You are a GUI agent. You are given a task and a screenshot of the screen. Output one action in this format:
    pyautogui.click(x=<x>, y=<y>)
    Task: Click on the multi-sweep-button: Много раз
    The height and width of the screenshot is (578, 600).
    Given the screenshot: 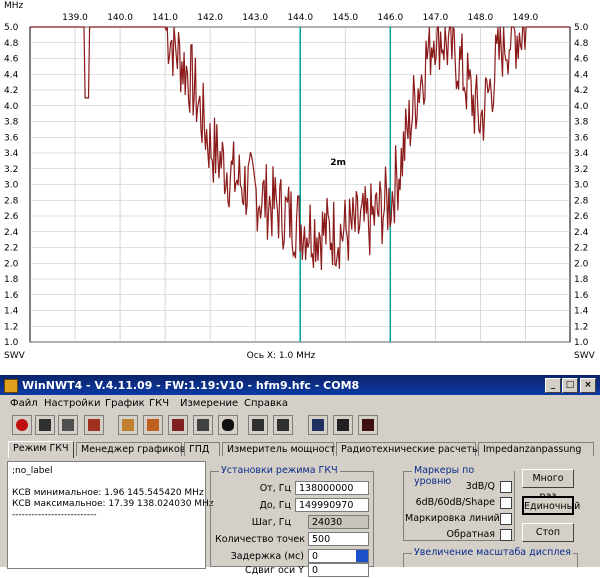 What is the action you would take?
    pyautogui.click(x=548, y=485)
    